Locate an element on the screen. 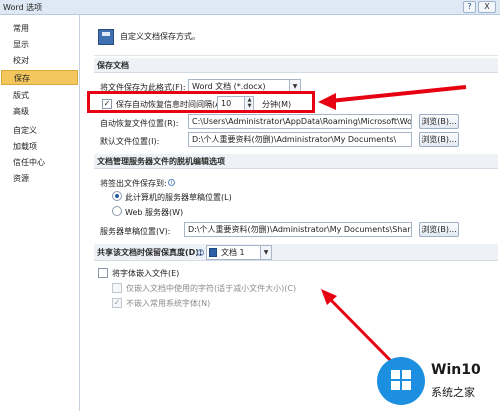 This screenshot has width=500, height=411. window-title: Word 选项 is located at coordinates (23, 7).